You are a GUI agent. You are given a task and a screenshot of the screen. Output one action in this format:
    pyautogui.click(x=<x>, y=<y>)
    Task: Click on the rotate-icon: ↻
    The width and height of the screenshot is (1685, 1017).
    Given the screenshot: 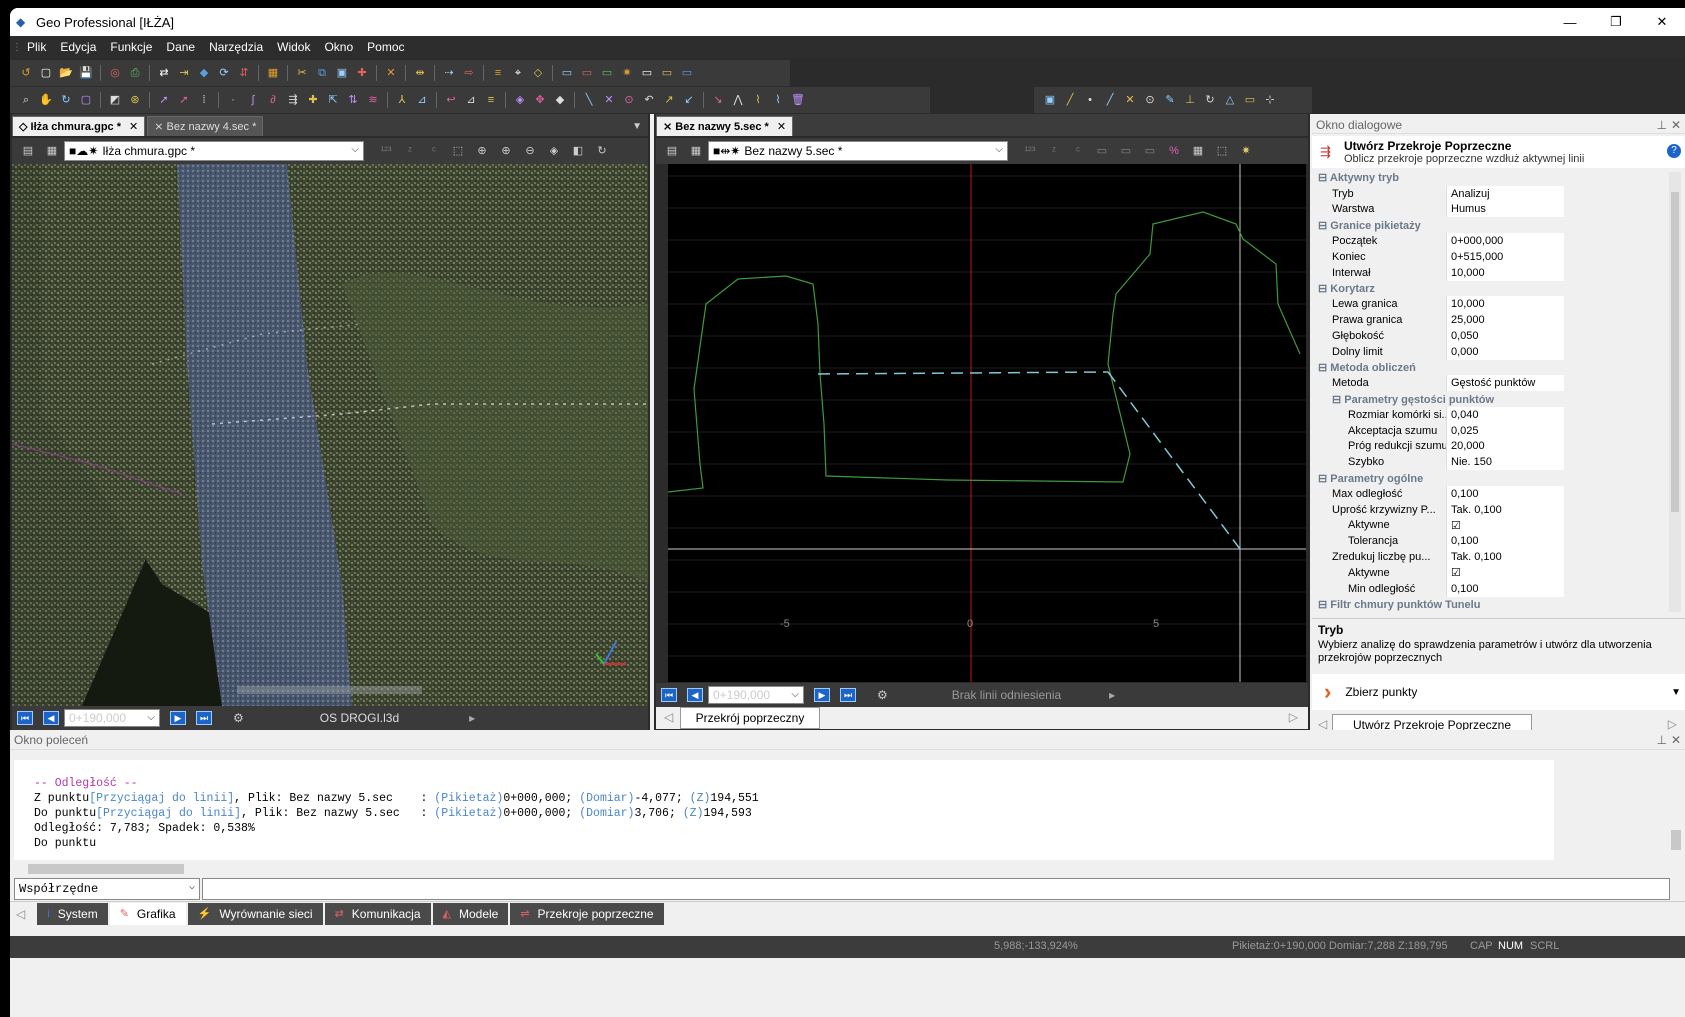 What is the action you would take?
    pyautogui.click(x=602, y=151)
    